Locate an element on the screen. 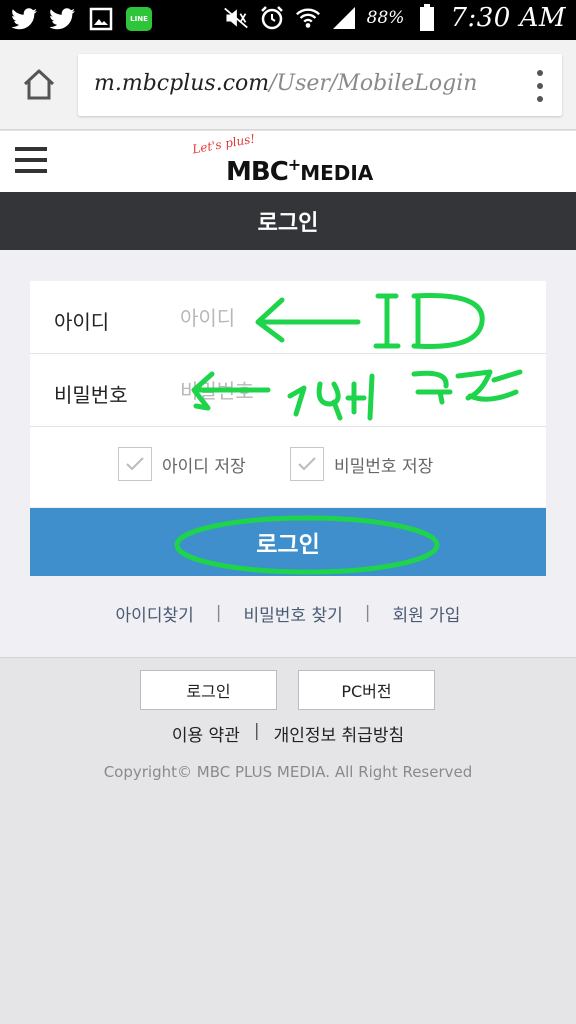 The width and height of the screenshot is (576, 1024). url-bar: m.mbcplus.com/User/MobileLogin is located at coordinates (320, 85).